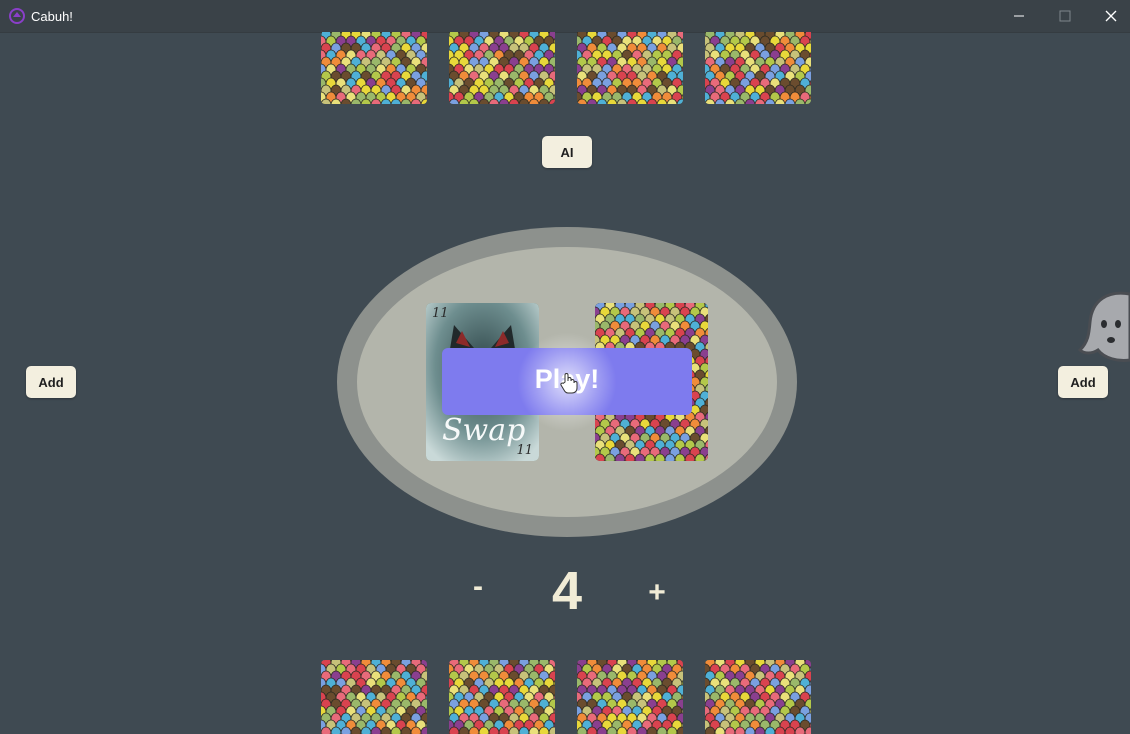 Image resolution: width=1130 pixels, height=734 pixels. I want to click on plus-label: +, so click(657, 592).